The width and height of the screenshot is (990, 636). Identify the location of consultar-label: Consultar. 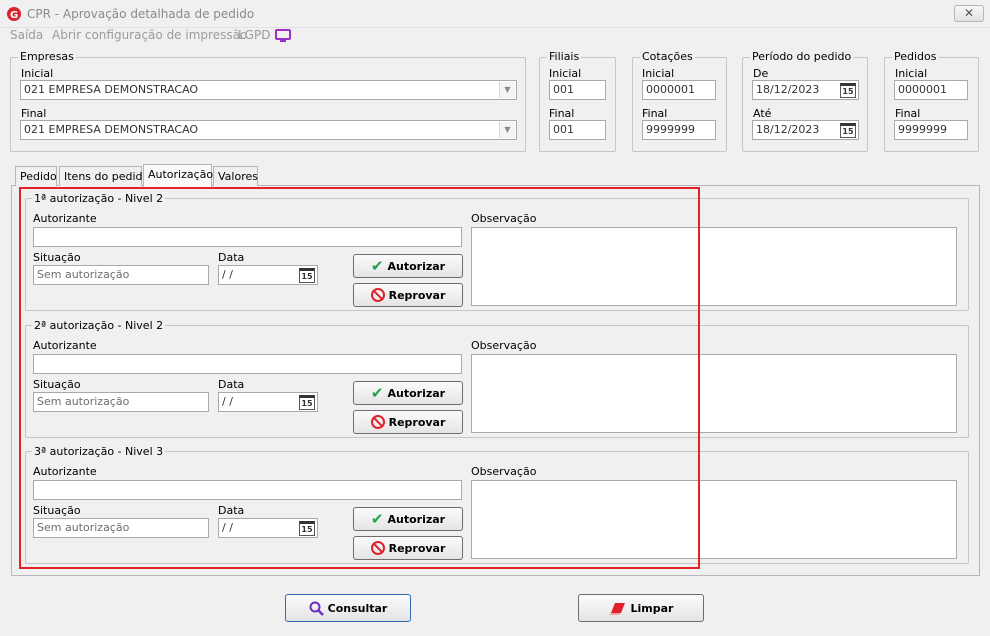
(357, 608).